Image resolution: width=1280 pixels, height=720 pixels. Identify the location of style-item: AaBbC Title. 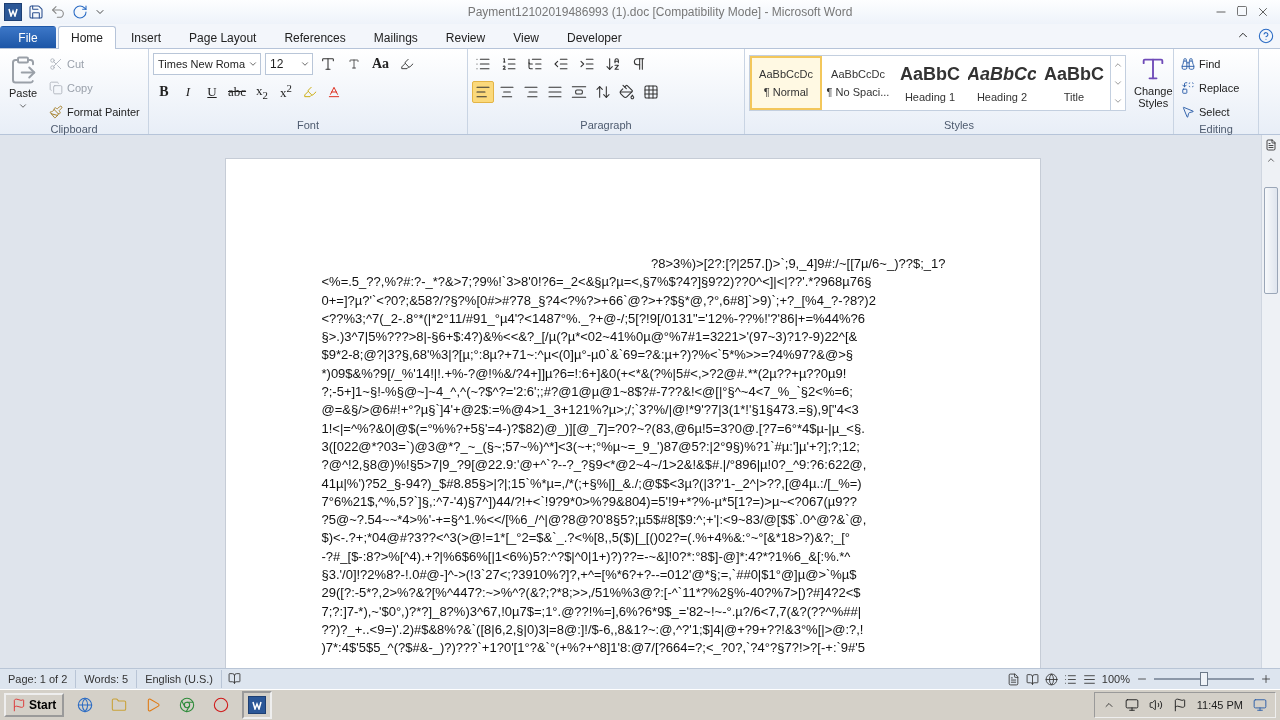
(1074, 83).